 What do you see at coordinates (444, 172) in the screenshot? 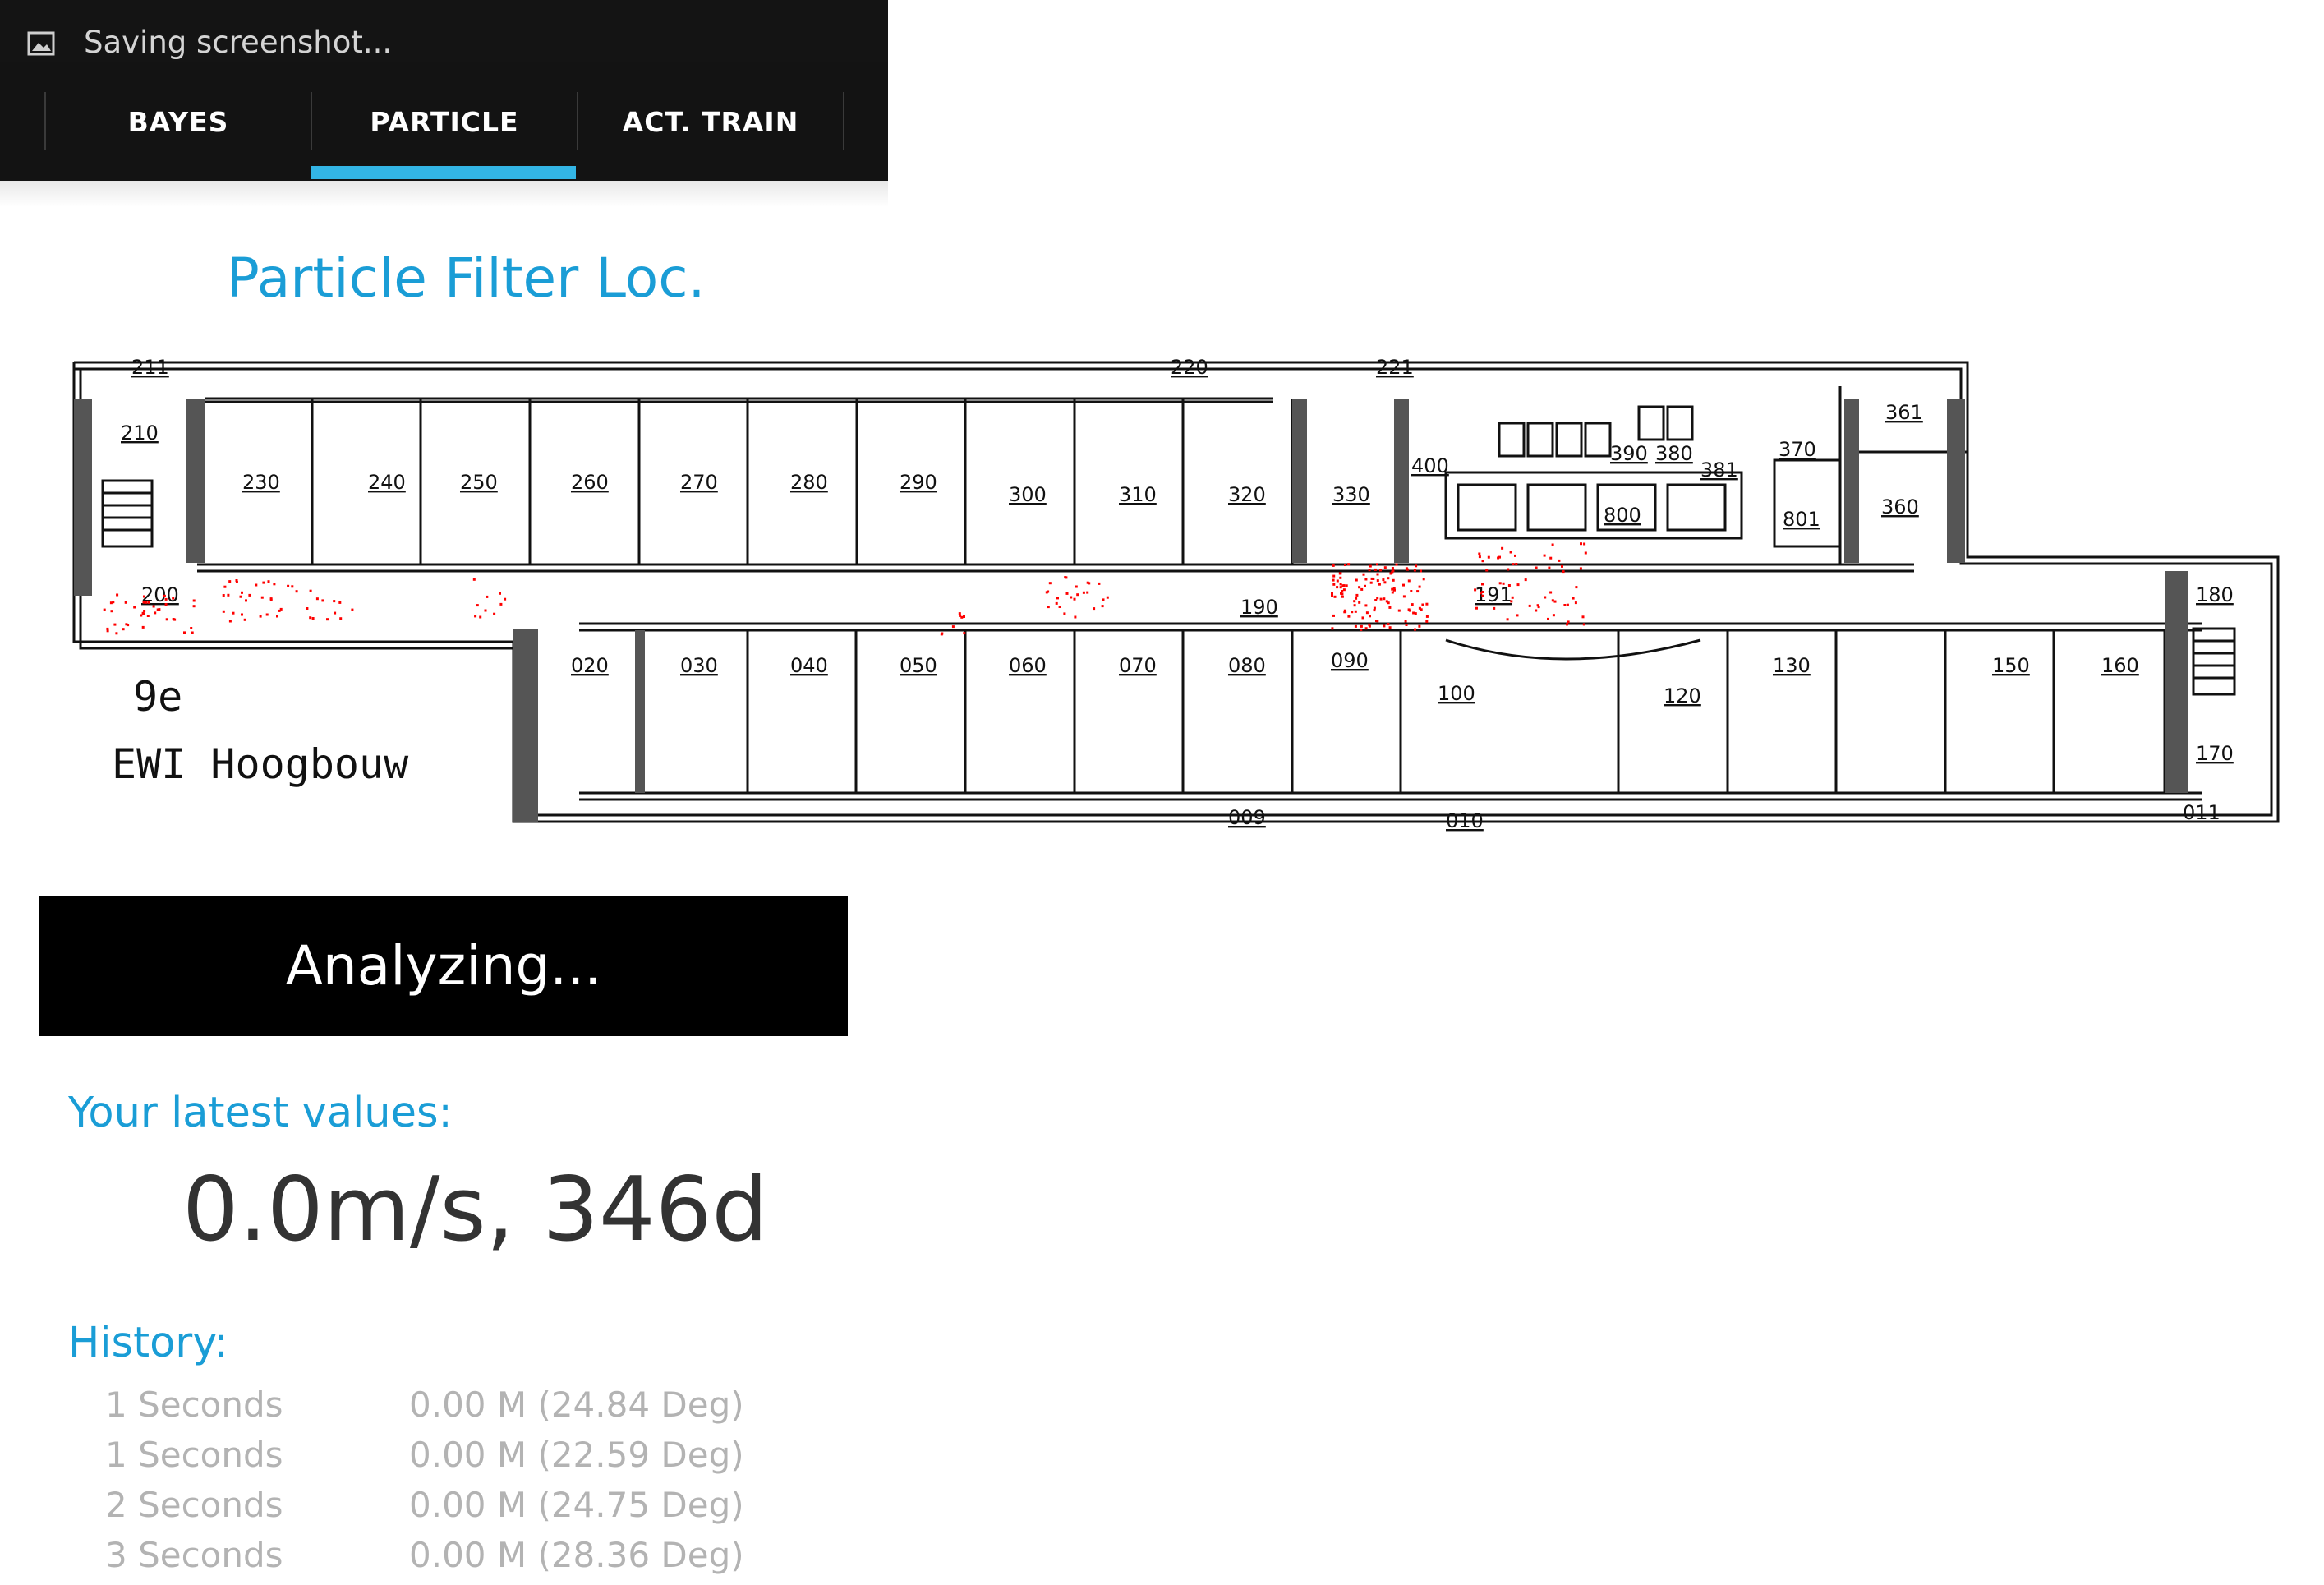
I see `selected-tab-indicator` at bounding box center [444, 172].